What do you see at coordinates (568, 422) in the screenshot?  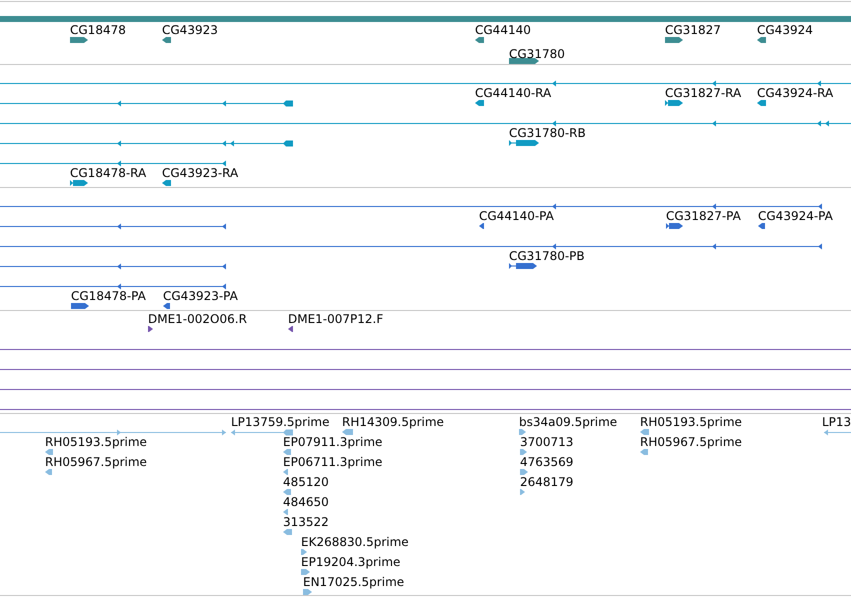 I see `feature-label: bs34a09.5prime` at bounding box center [568, 422].